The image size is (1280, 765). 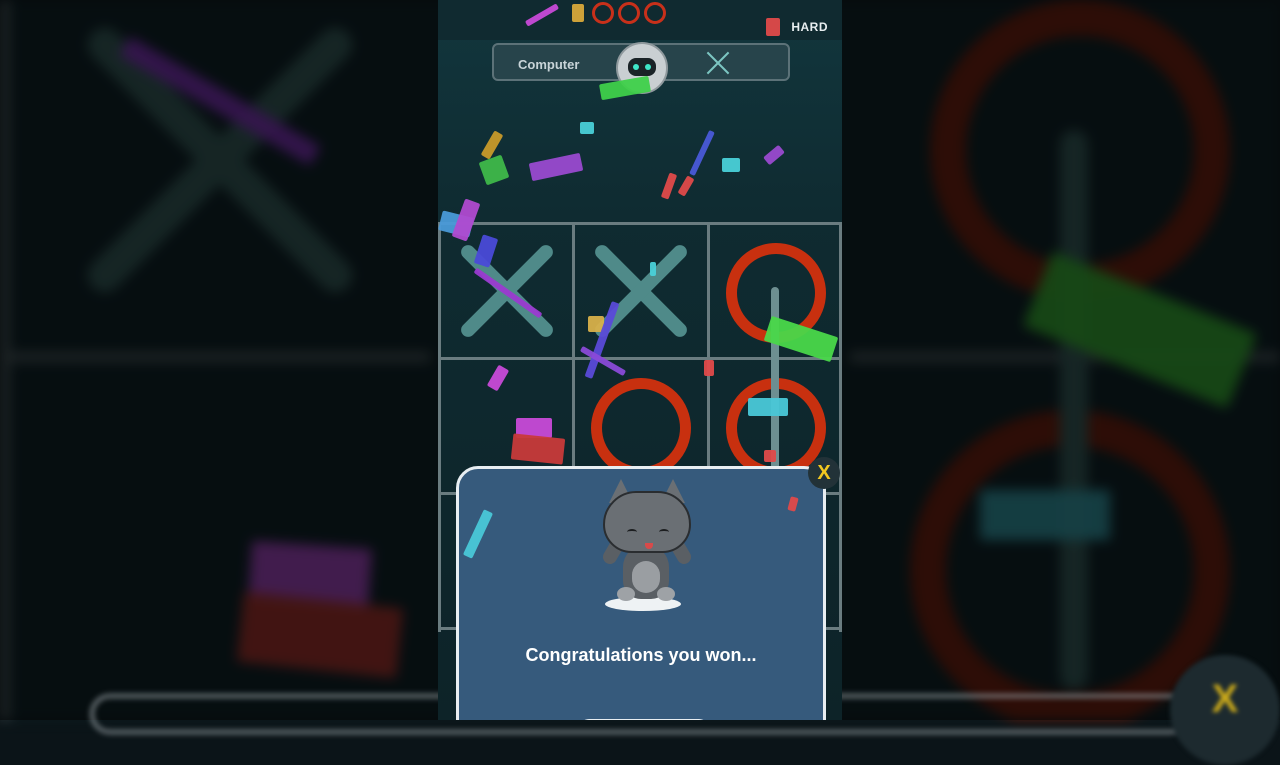 What do you see at coordinates (641, 68) in the screenshot?
I see `opponent-card: Computer` at bounding box center [641, 68].